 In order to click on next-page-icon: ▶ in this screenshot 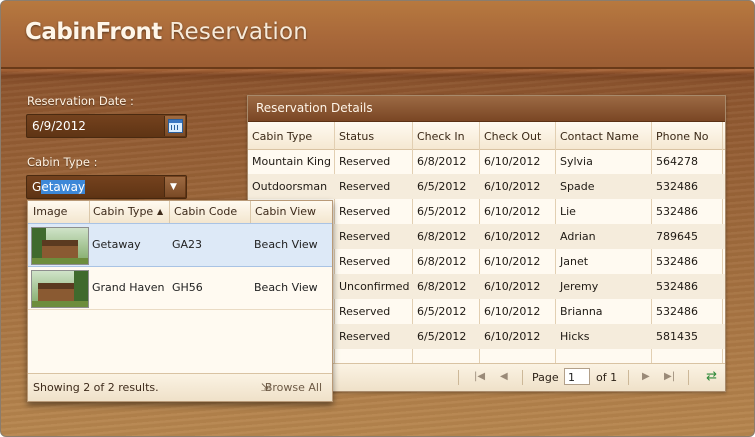, I will do `click(646, 376)`.